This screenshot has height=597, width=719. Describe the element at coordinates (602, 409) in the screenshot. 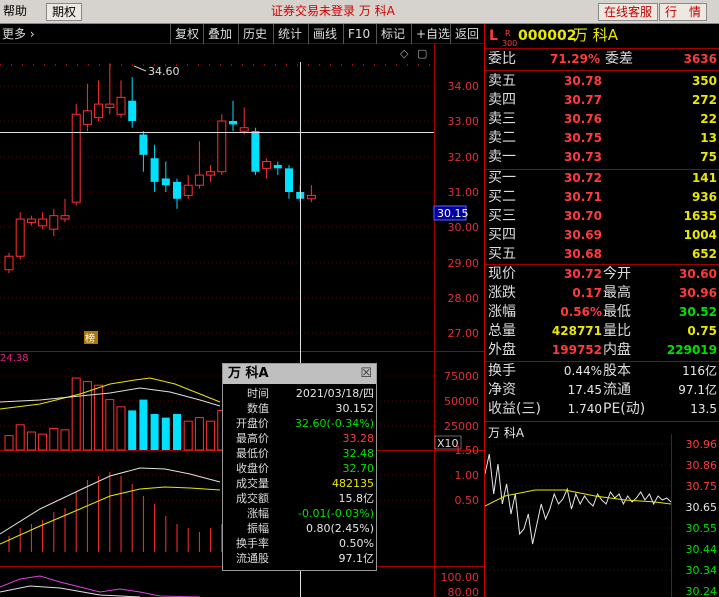

I see `info-row: 收益(三) 1.740 PE(动) 13.5` at that location.